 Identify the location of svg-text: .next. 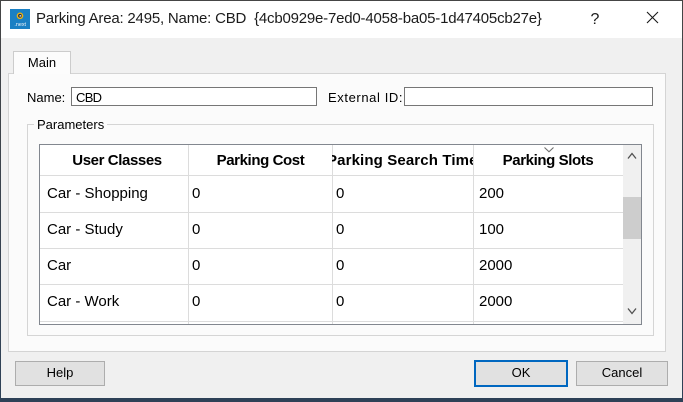
(20, 25).